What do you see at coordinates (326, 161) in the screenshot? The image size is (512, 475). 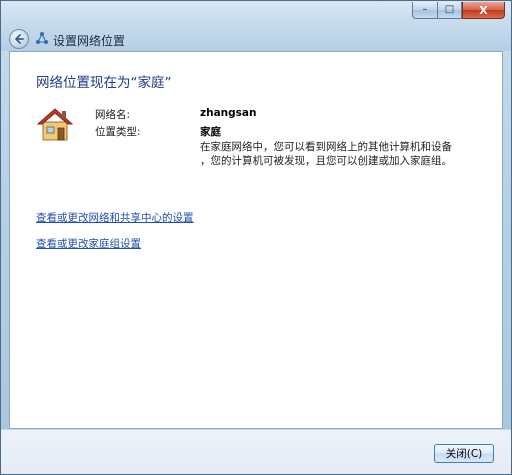 I see `description-line-2: ，您的计算机可被发现，且您可以创建或加入家庭组。` at bounding box center [326, 161].